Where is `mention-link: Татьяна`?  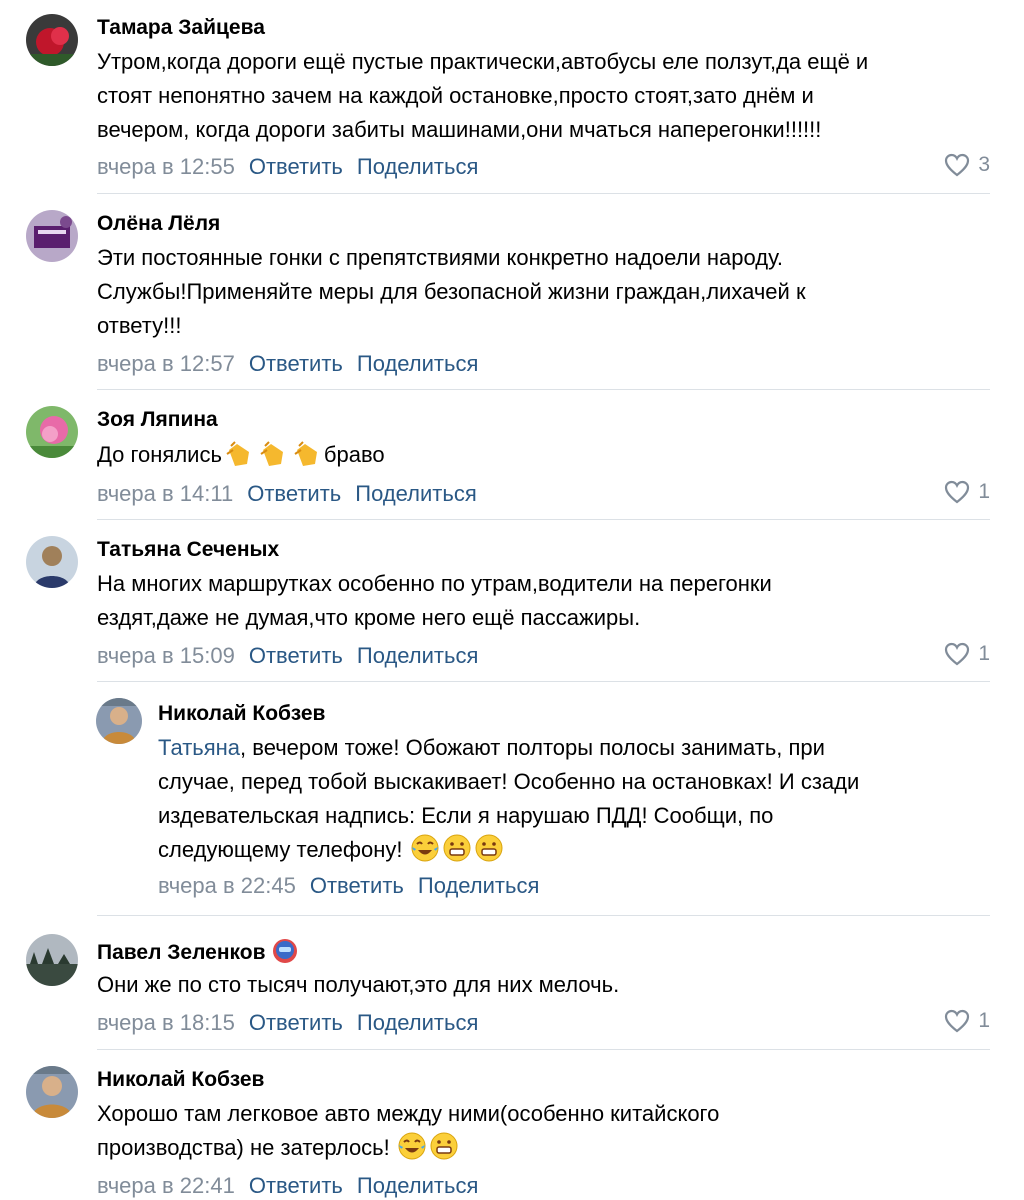
mention-link: Татьяна is located at coordinates (199, 747).